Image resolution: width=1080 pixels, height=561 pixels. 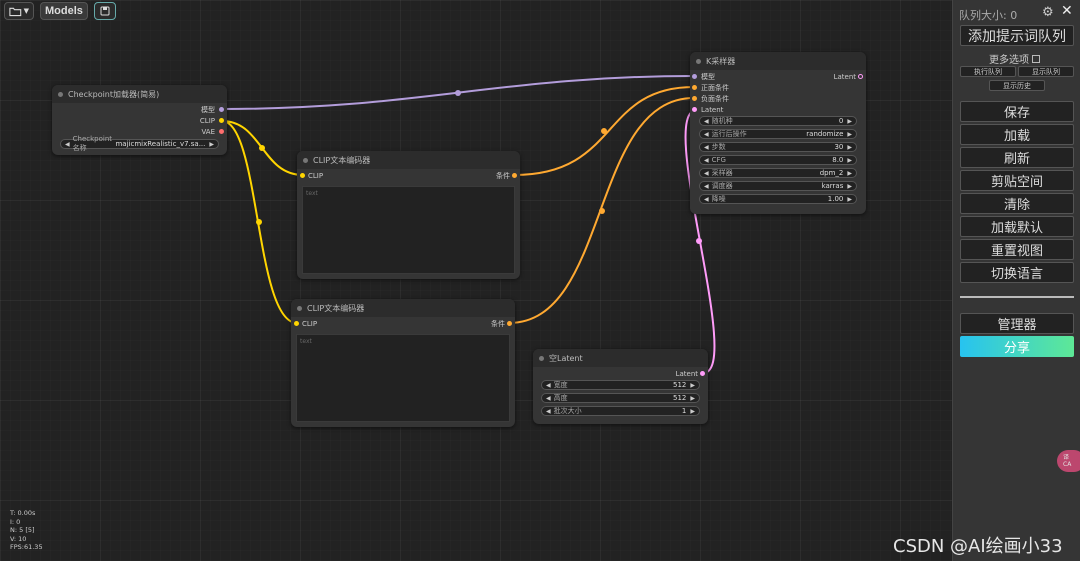 What do you see at coordinates (694, 87) in the screenshot?
I see `input-positive-socket` at bounding box center [694, 87].